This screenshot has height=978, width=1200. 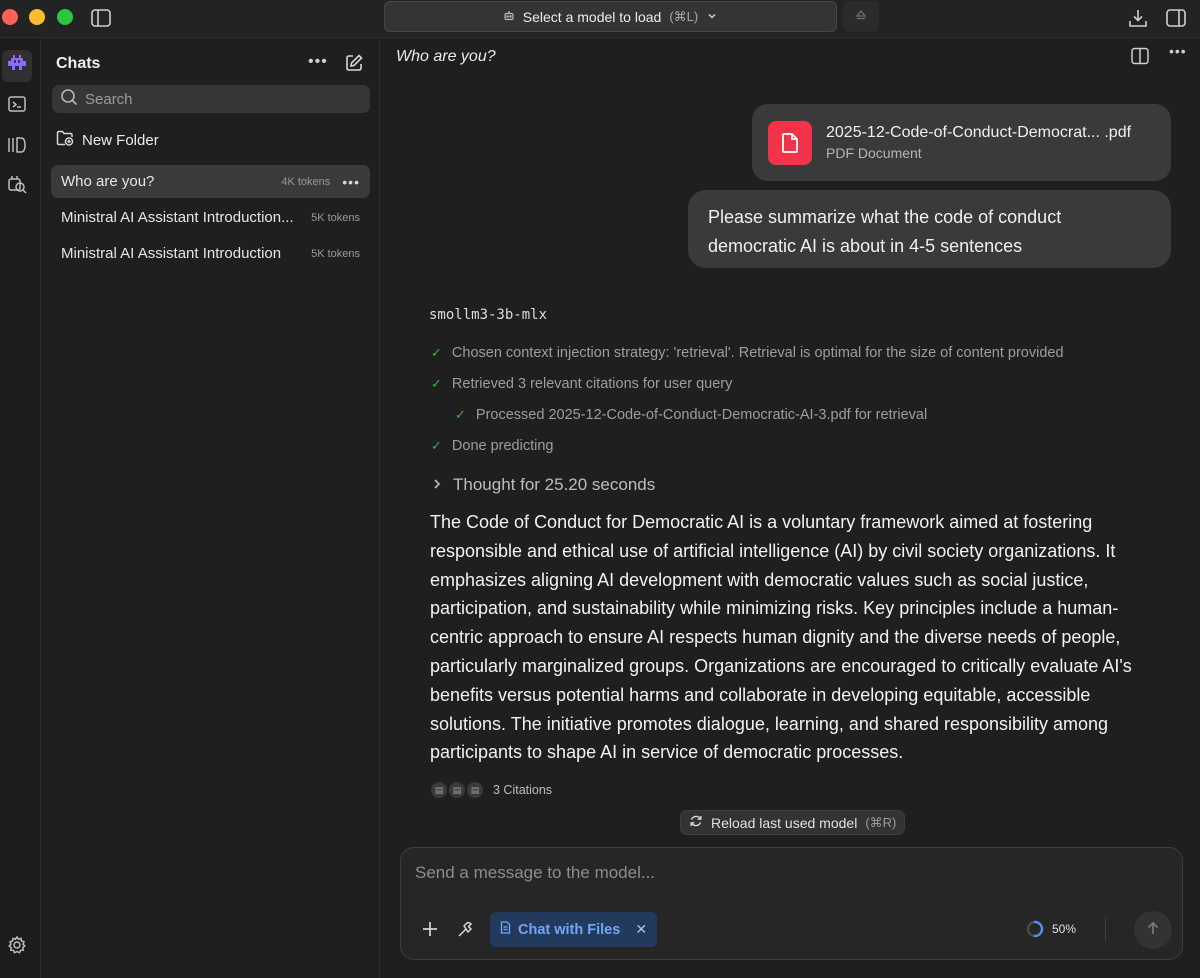 I want to click on new-chat-button, so click(x=354, y=63).